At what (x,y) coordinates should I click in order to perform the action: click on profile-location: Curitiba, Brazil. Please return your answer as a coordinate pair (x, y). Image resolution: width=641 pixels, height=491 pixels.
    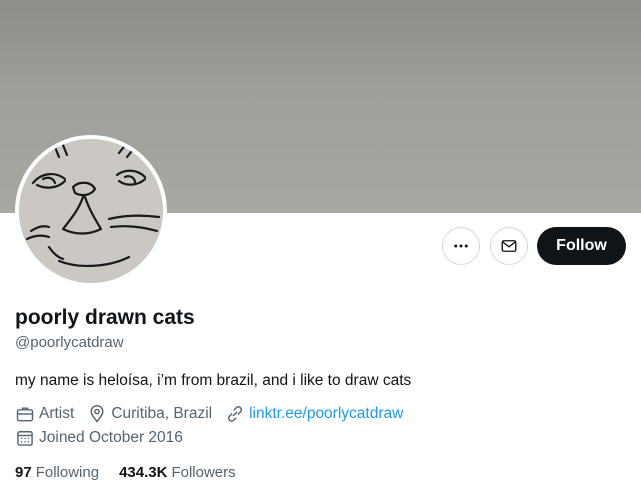
    Looking at the image, I should click on (149, 414).